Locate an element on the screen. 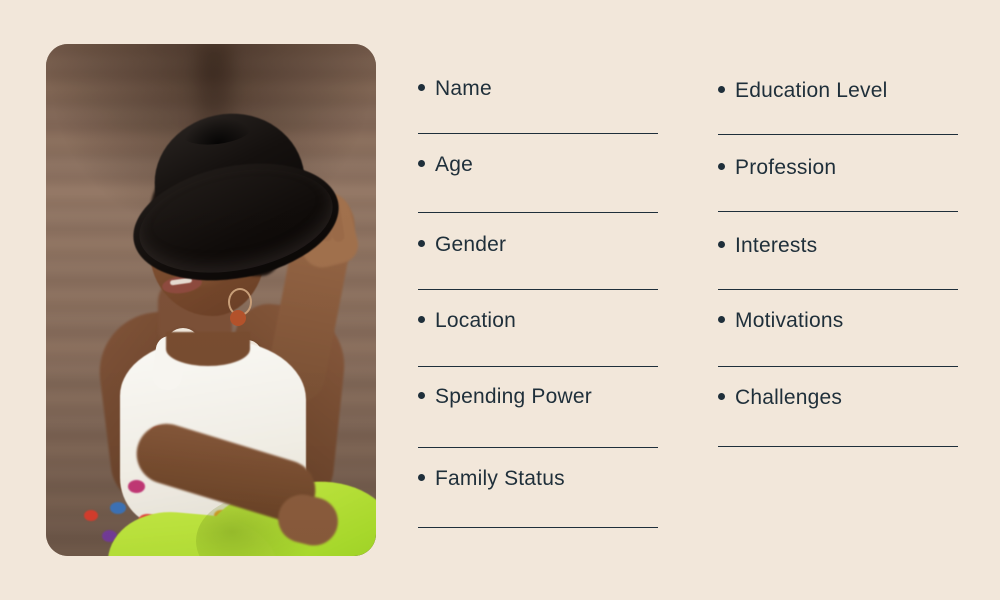  field-item-education-level: Education Level is located at coordinates (802, 90).